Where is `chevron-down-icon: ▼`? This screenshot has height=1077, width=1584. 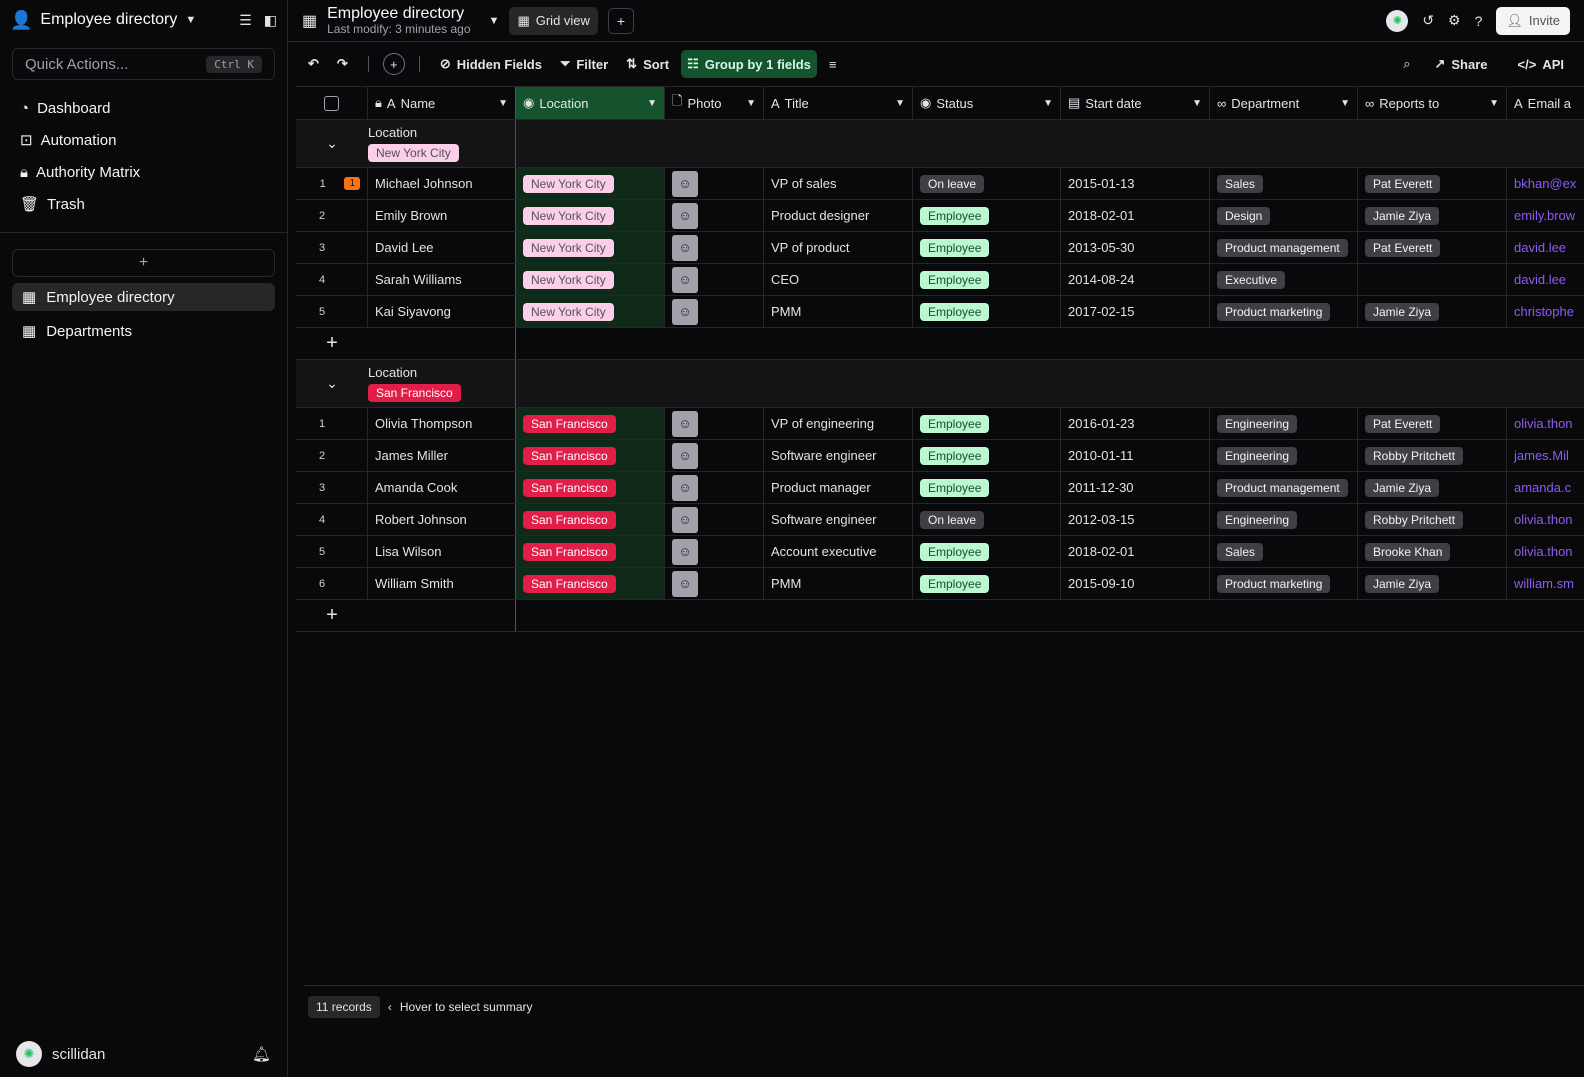 chevron-down-icon: ▼ is located at coordinates (190, 20).